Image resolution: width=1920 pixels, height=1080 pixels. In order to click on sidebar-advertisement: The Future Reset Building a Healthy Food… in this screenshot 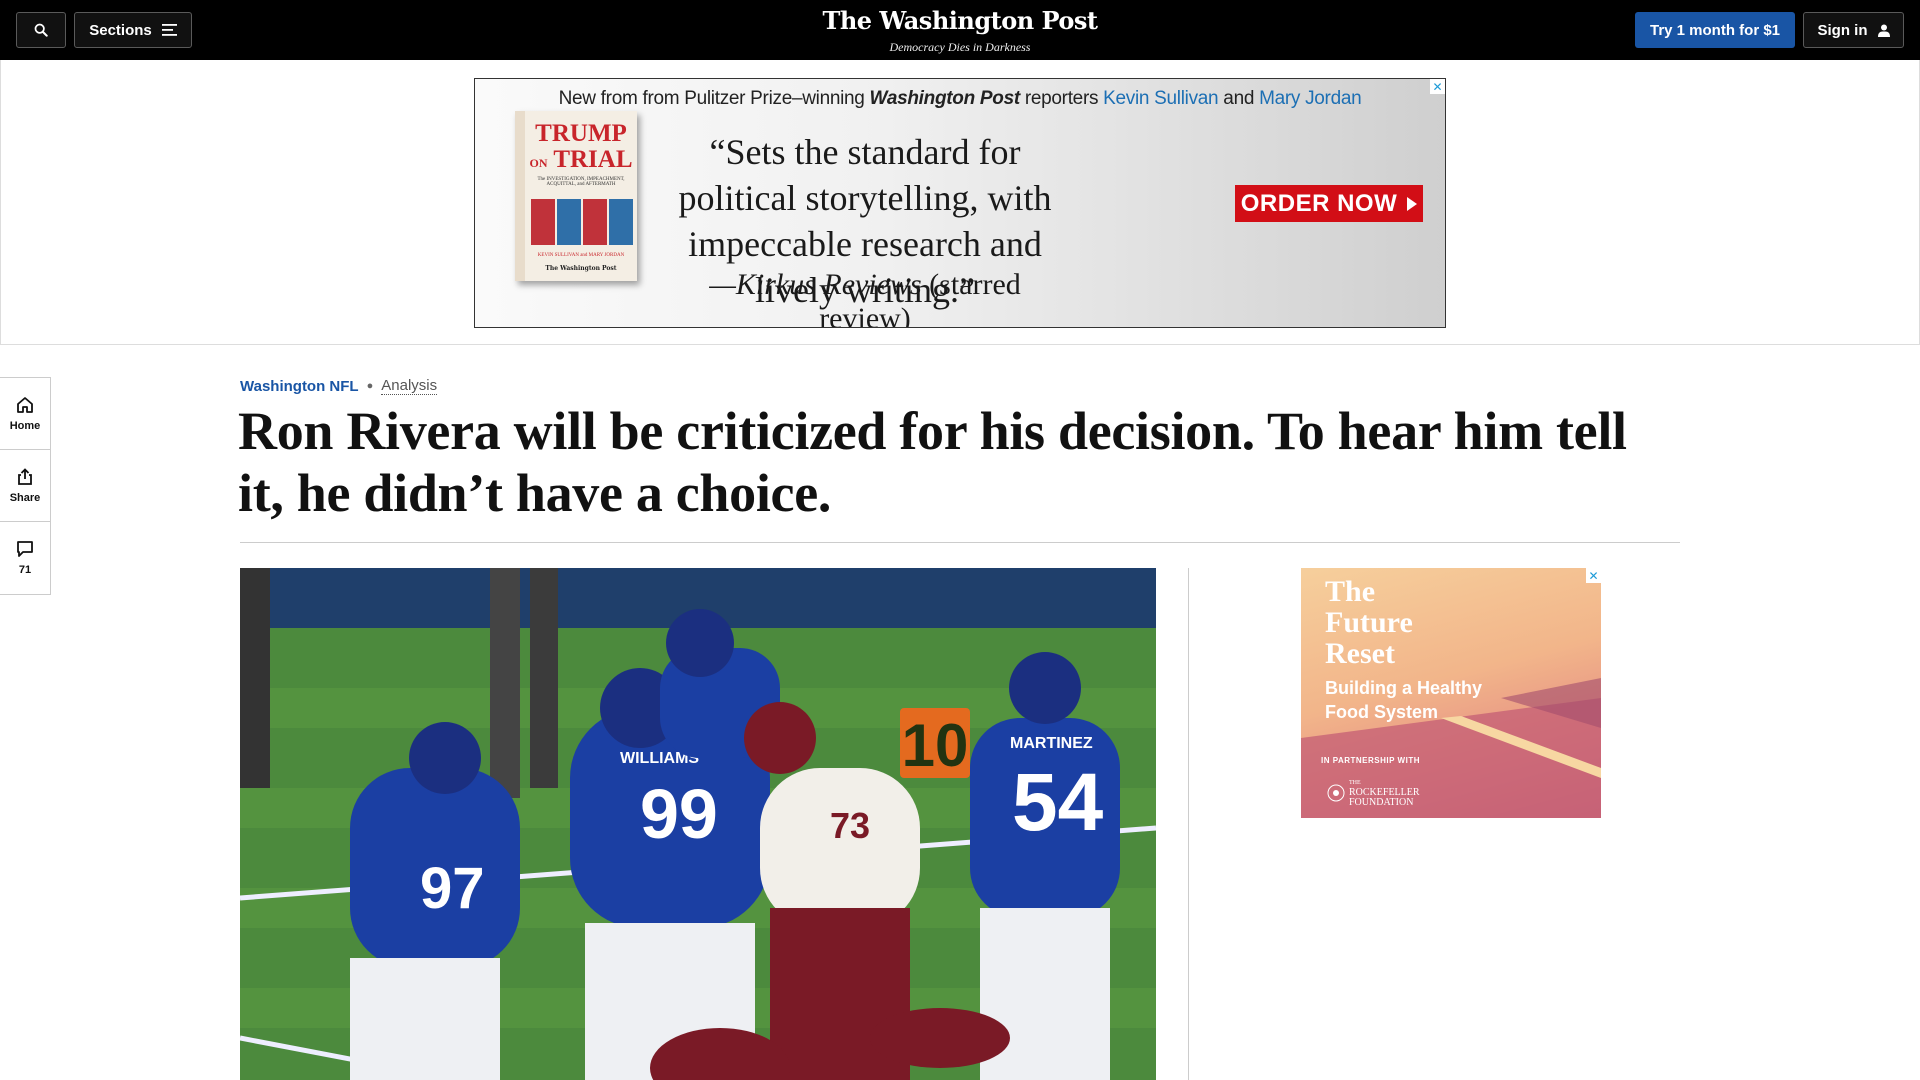, I will do `click(1451, 693)`.